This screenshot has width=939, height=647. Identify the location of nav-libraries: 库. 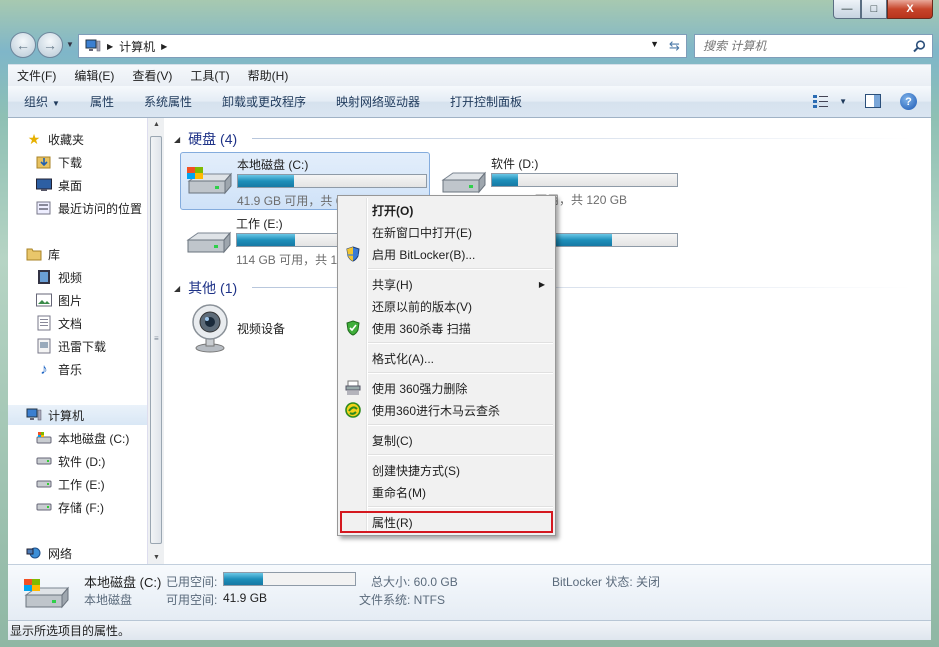
(86, 254).